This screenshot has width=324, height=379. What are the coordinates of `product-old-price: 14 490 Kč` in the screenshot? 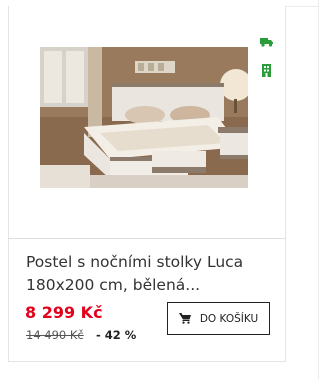 It's located at (55, 335).